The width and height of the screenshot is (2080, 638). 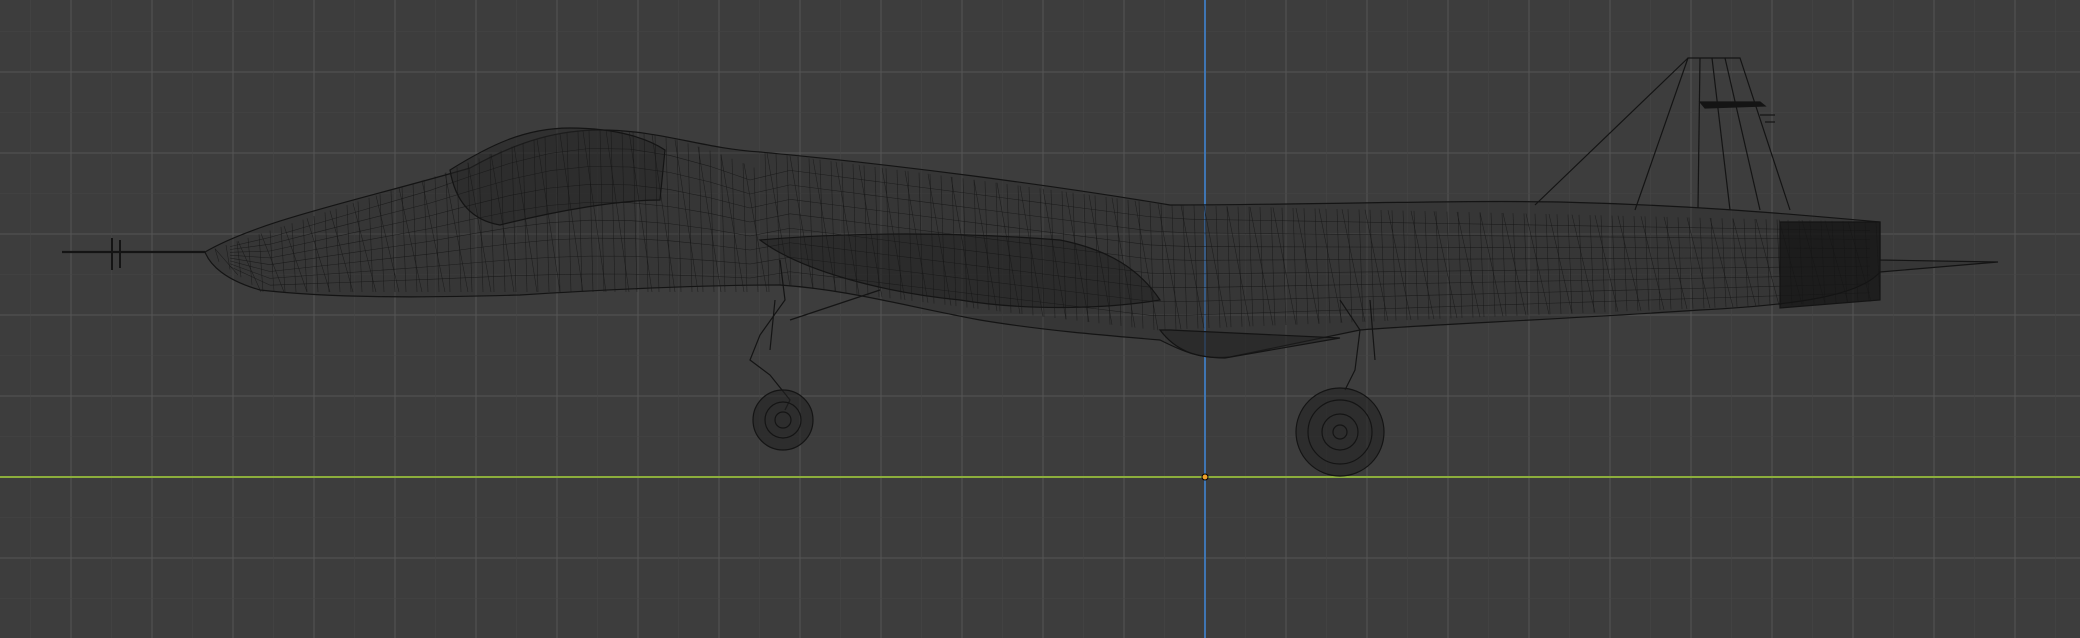 I want to click on tail-strut, so click(x=1611, y=131).